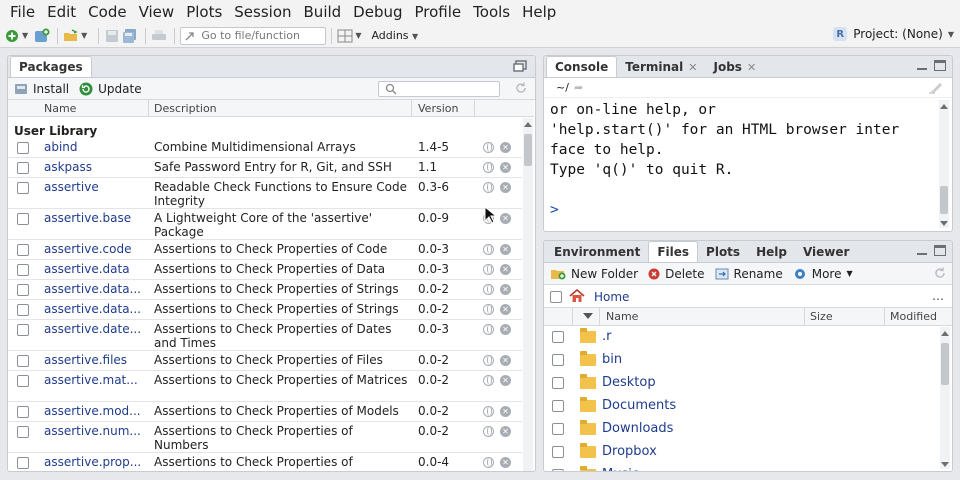 This screenshot has width=960, height=480. What do you see at coordinates (96, 187) in the screenshot?
I see `package-name-link: assertive` at bounding box center [96, 187].